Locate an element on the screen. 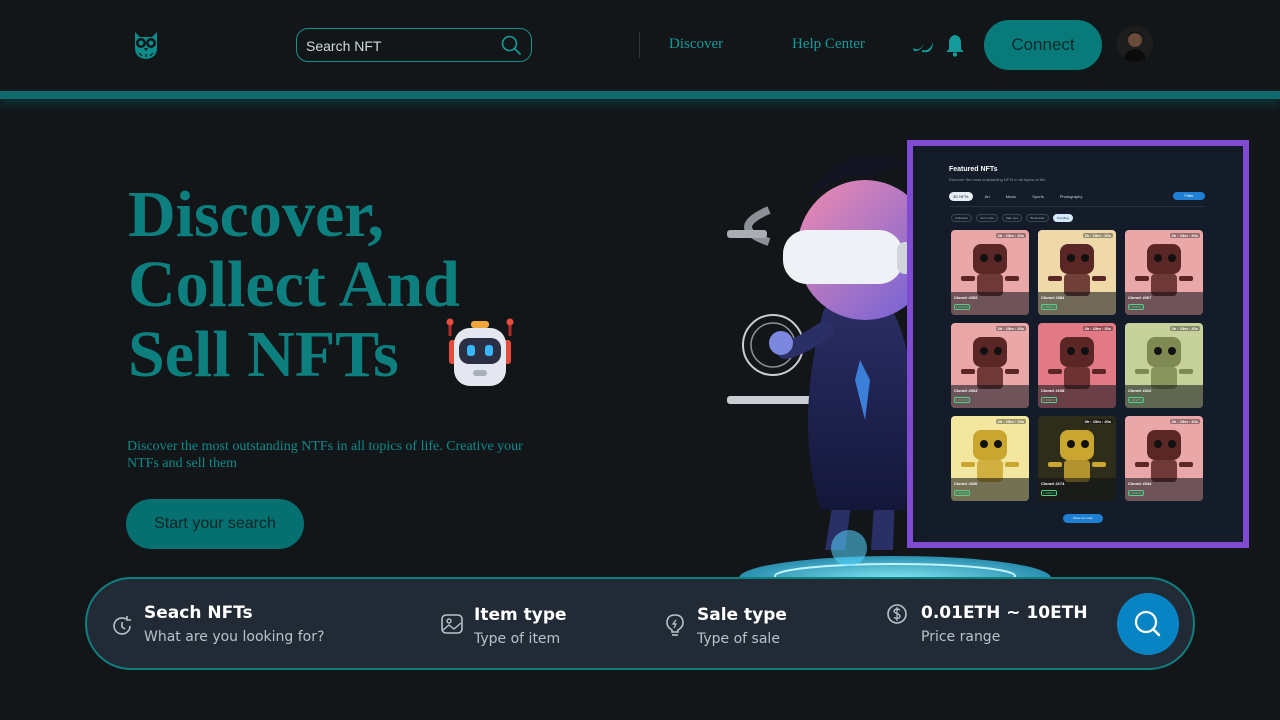  lightbulb-icon is located at coordinates (675, 625).